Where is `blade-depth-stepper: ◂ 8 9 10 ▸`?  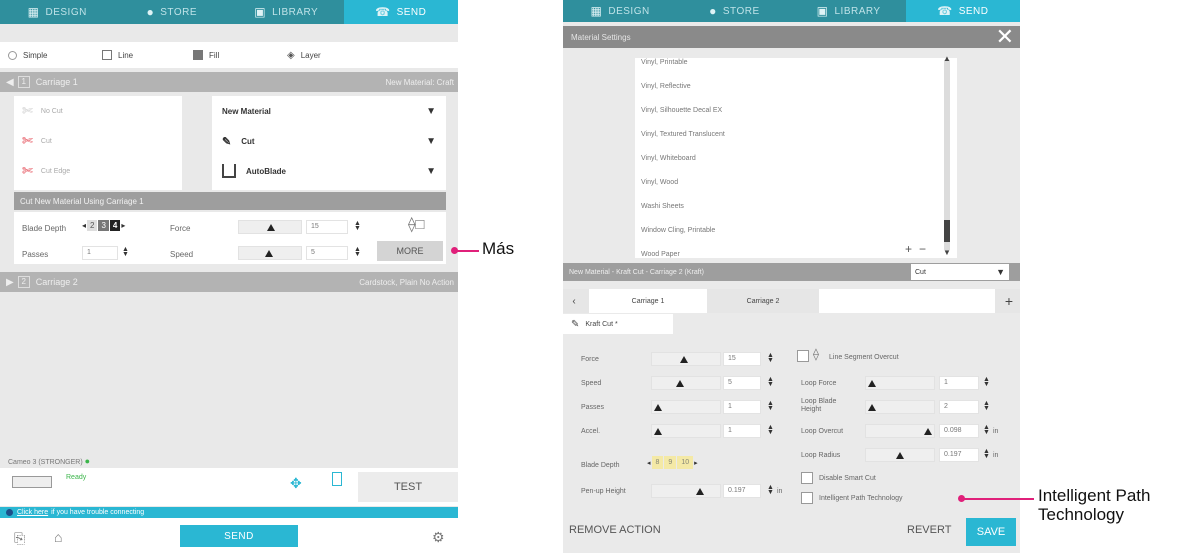 blade-depth-stepper: ◂ 8 9 10 ▸ is located at coordinates (672, 462).